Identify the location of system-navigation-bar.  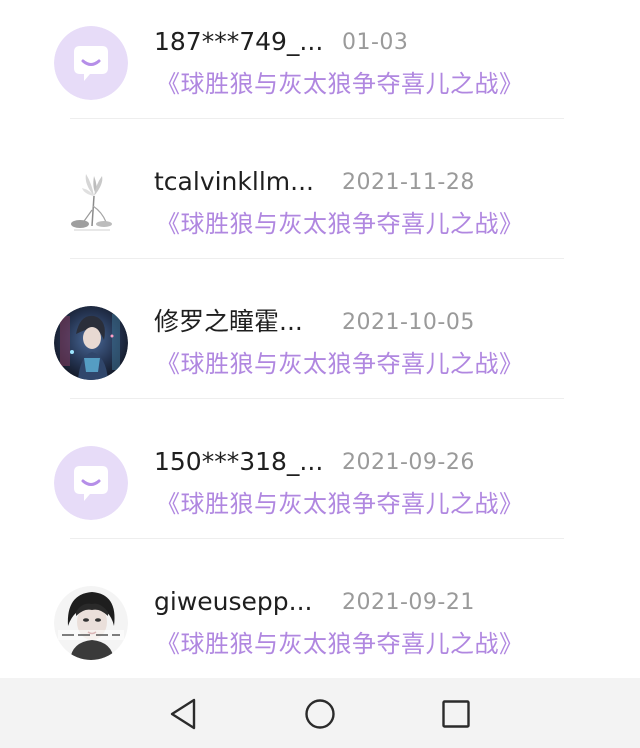
(320, 713).